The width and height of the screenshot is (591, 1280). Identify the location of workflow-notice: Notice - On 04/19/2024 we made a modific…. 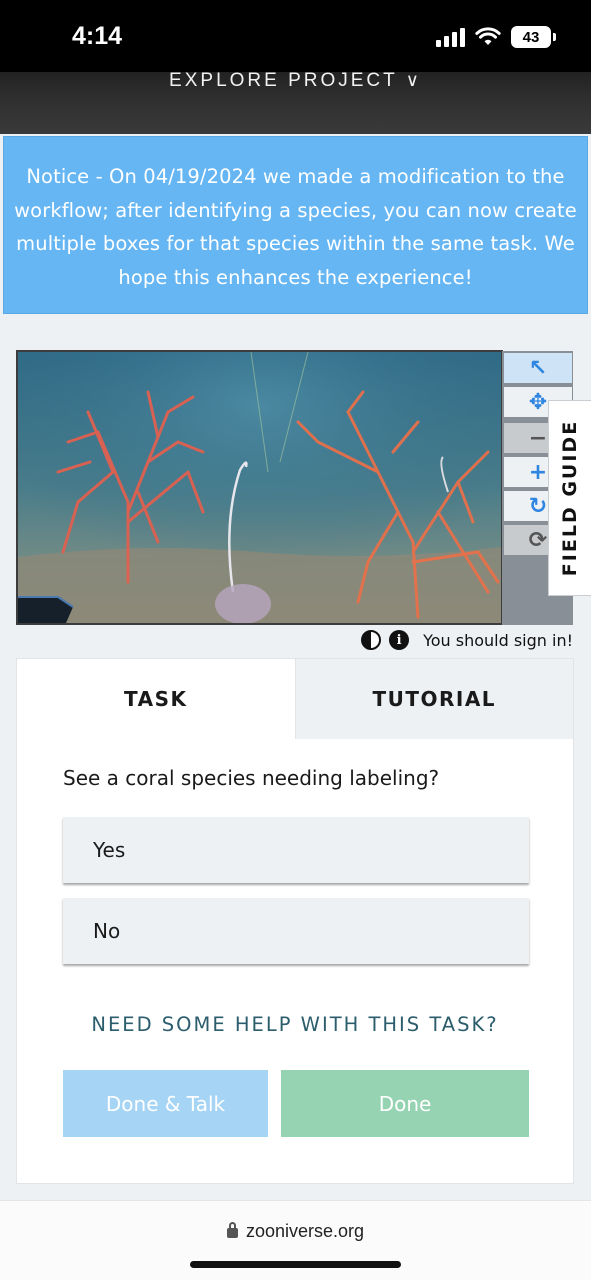
(295, 225).